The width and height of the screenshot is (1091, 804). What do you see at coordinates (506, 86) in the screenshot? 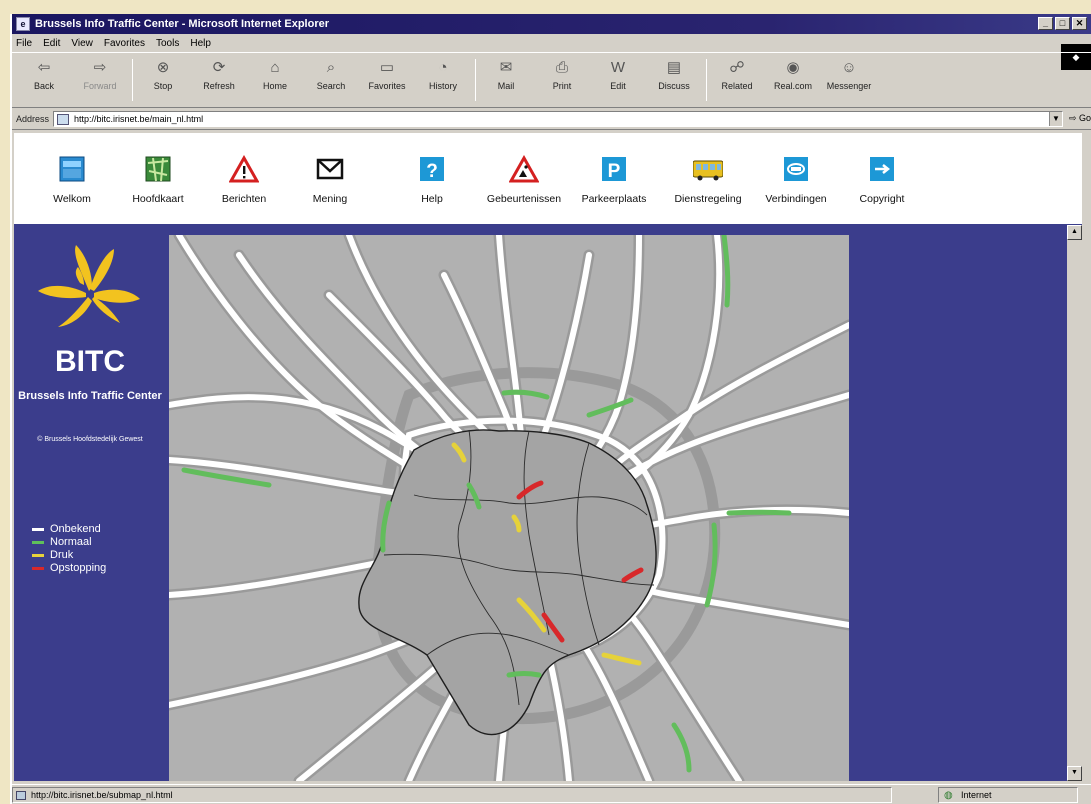
I see `toolbar-label: Mail` at bounding box center [506, 86].